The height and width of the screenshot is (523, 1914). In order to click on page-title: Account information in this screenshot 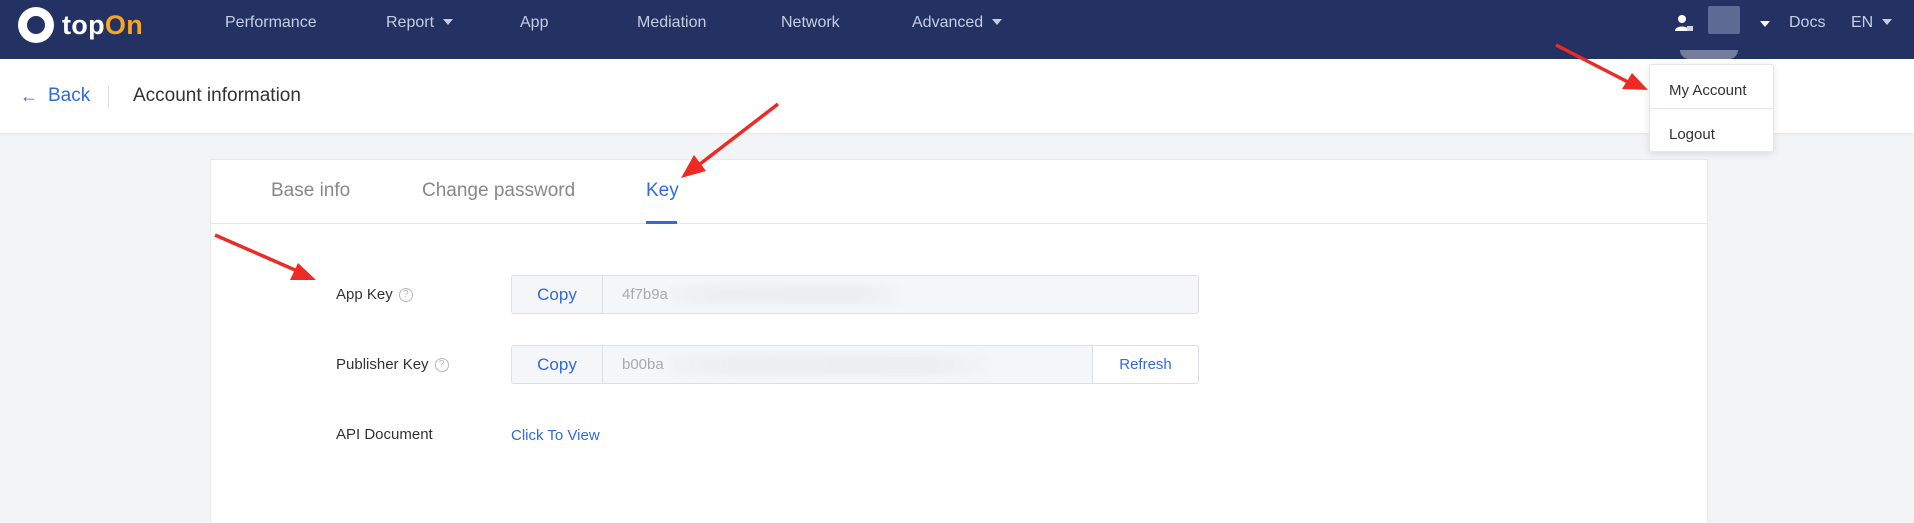, I will do `click(217, 95)`.